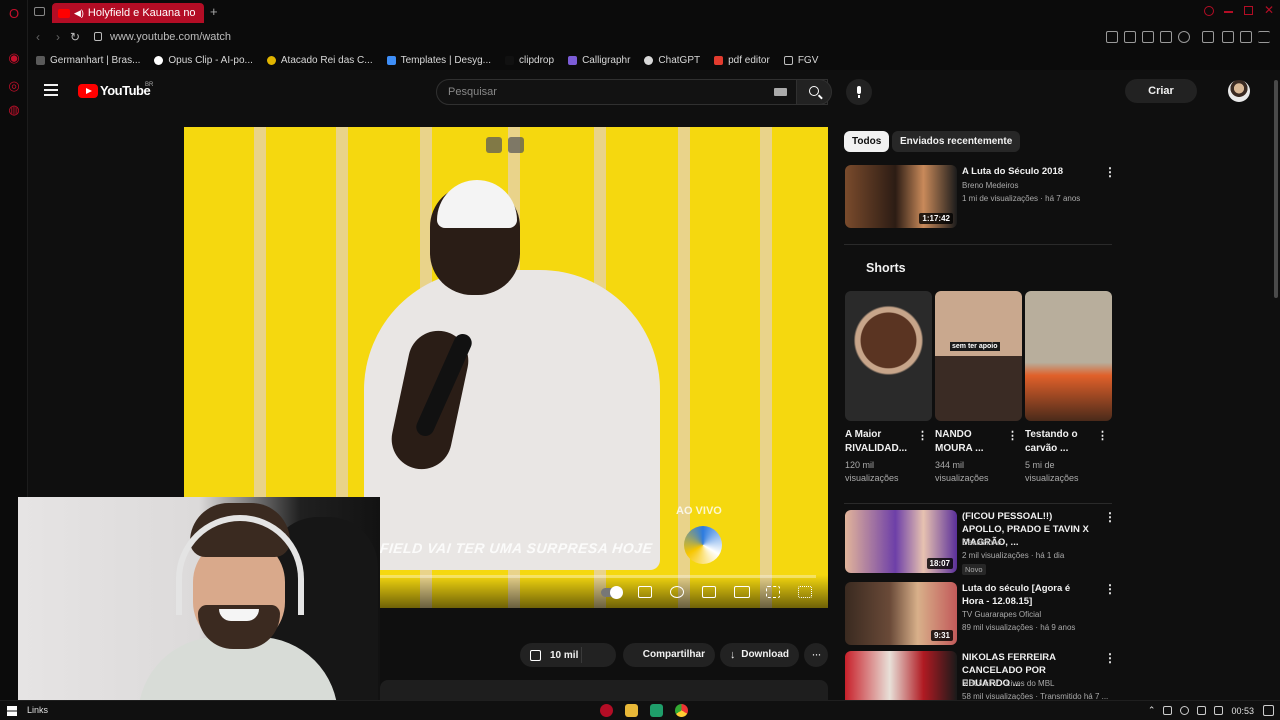 This screenshot has height=720, width=1280. Describe the element at coordinates (759, 655) in the screenshot. I see `download-button: Download` at that location.